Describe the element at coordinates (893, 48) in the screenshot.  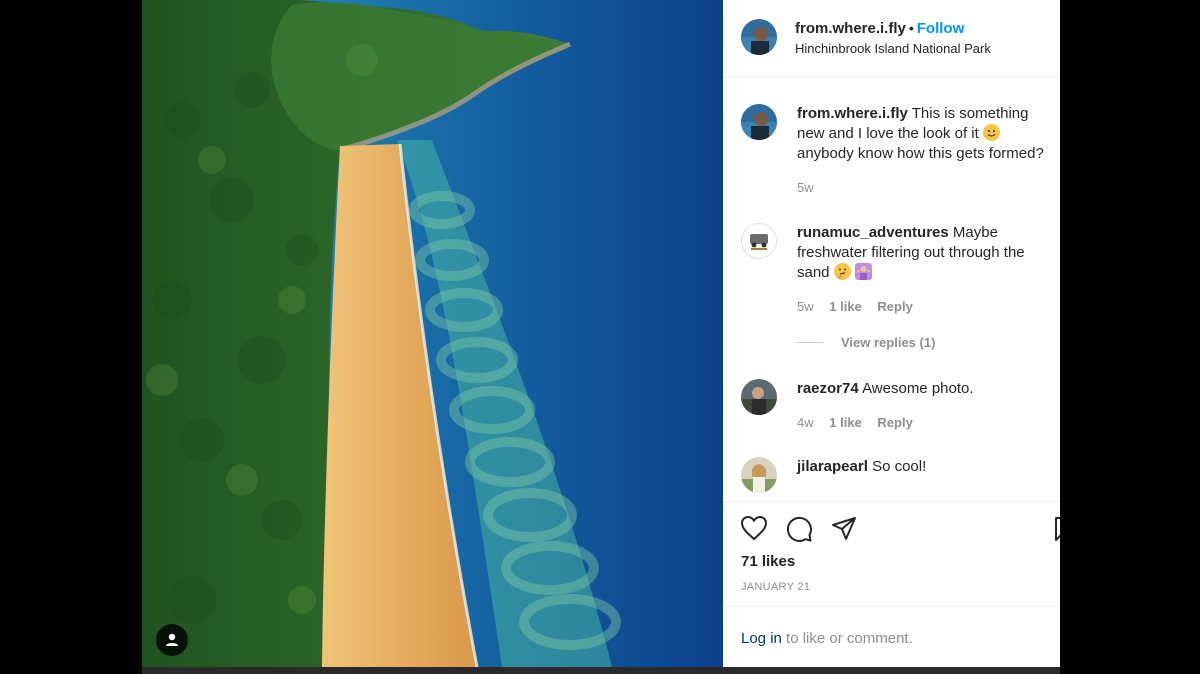
I see `post-location: Hinchinbrook Island National Park` at that location.